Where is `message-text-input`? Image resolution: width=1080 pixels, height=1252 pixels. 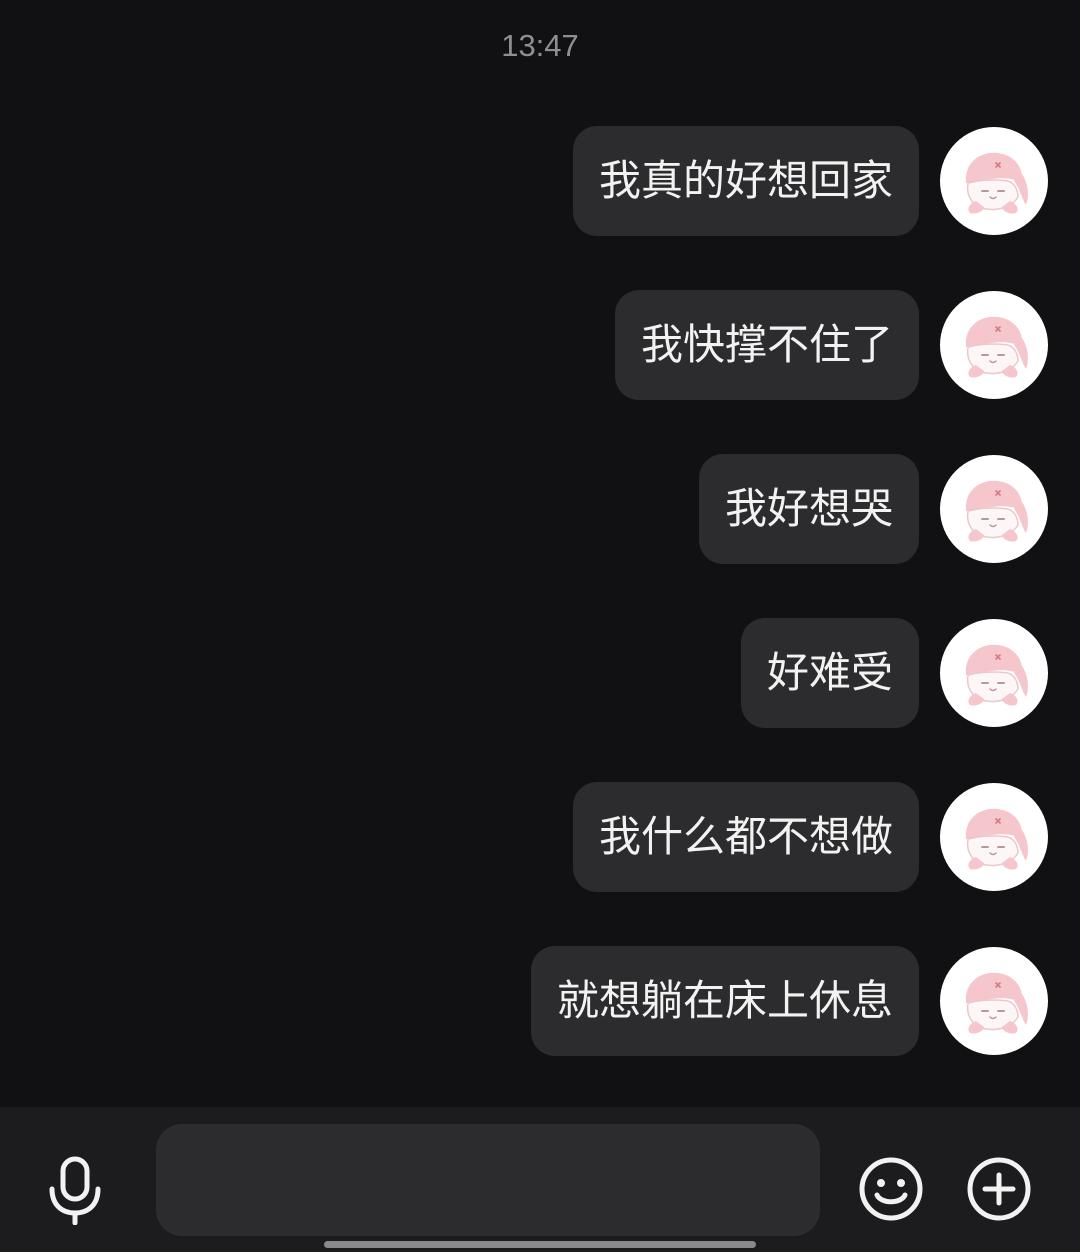 message-text-input is located at coordinates (488, 1180).